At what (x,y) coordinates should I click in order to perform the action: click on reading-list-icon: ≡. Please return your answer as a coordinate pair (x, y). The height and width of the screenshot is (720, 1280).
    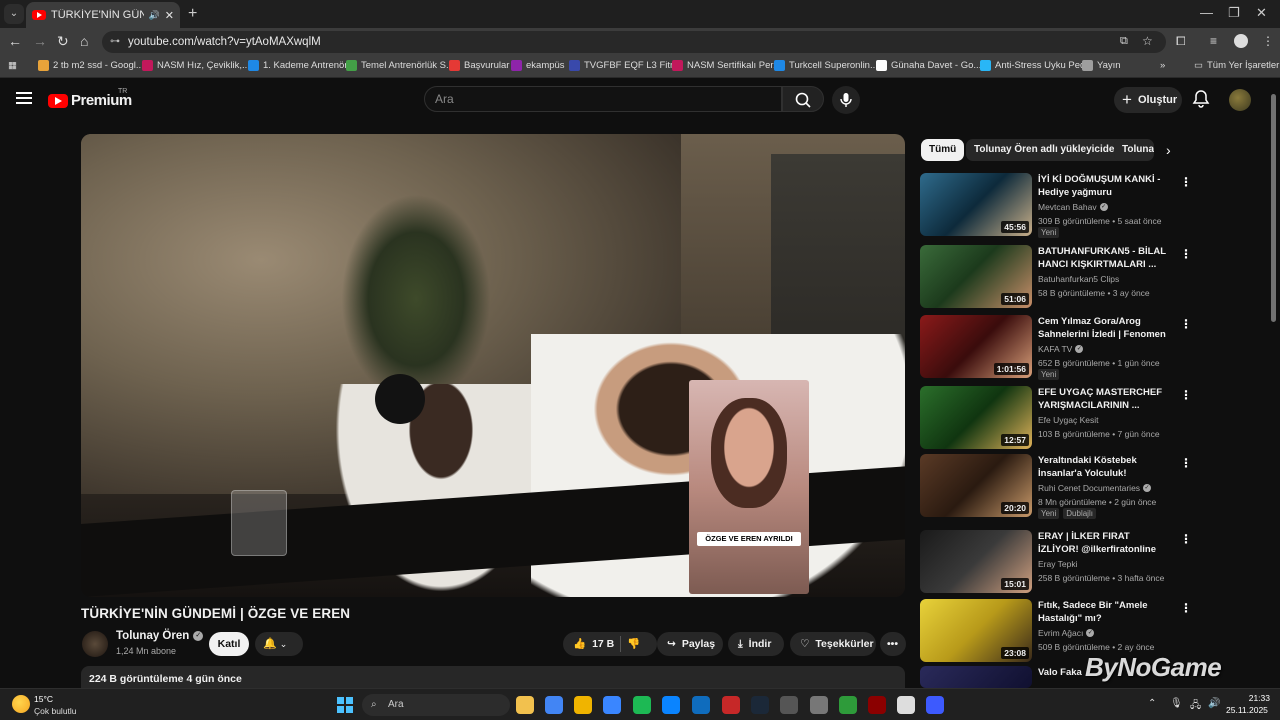
    Looking at the image, I should click on (1213, 41).